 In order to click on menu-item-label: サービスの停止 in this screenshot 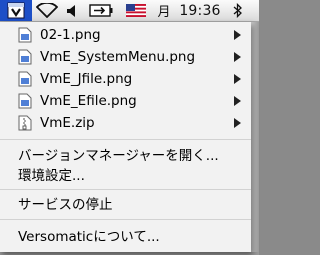, I will do `click(65, 205)`.